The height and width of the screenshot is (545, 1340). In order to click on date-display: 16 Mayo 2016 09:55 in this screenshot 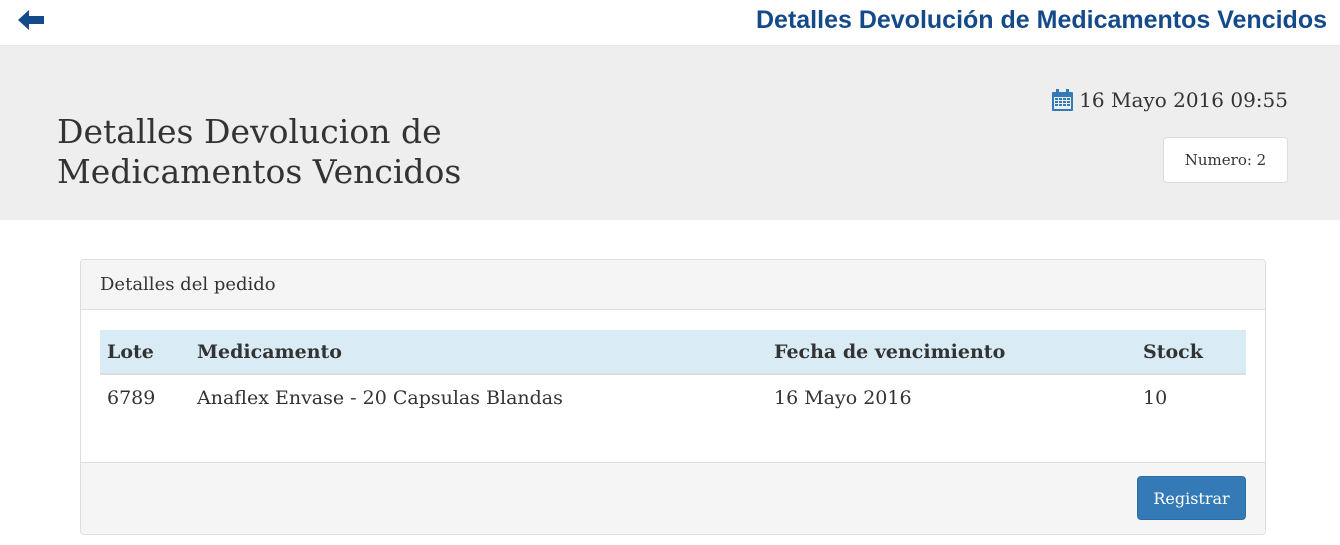, I will do `click(1170, 100)`.